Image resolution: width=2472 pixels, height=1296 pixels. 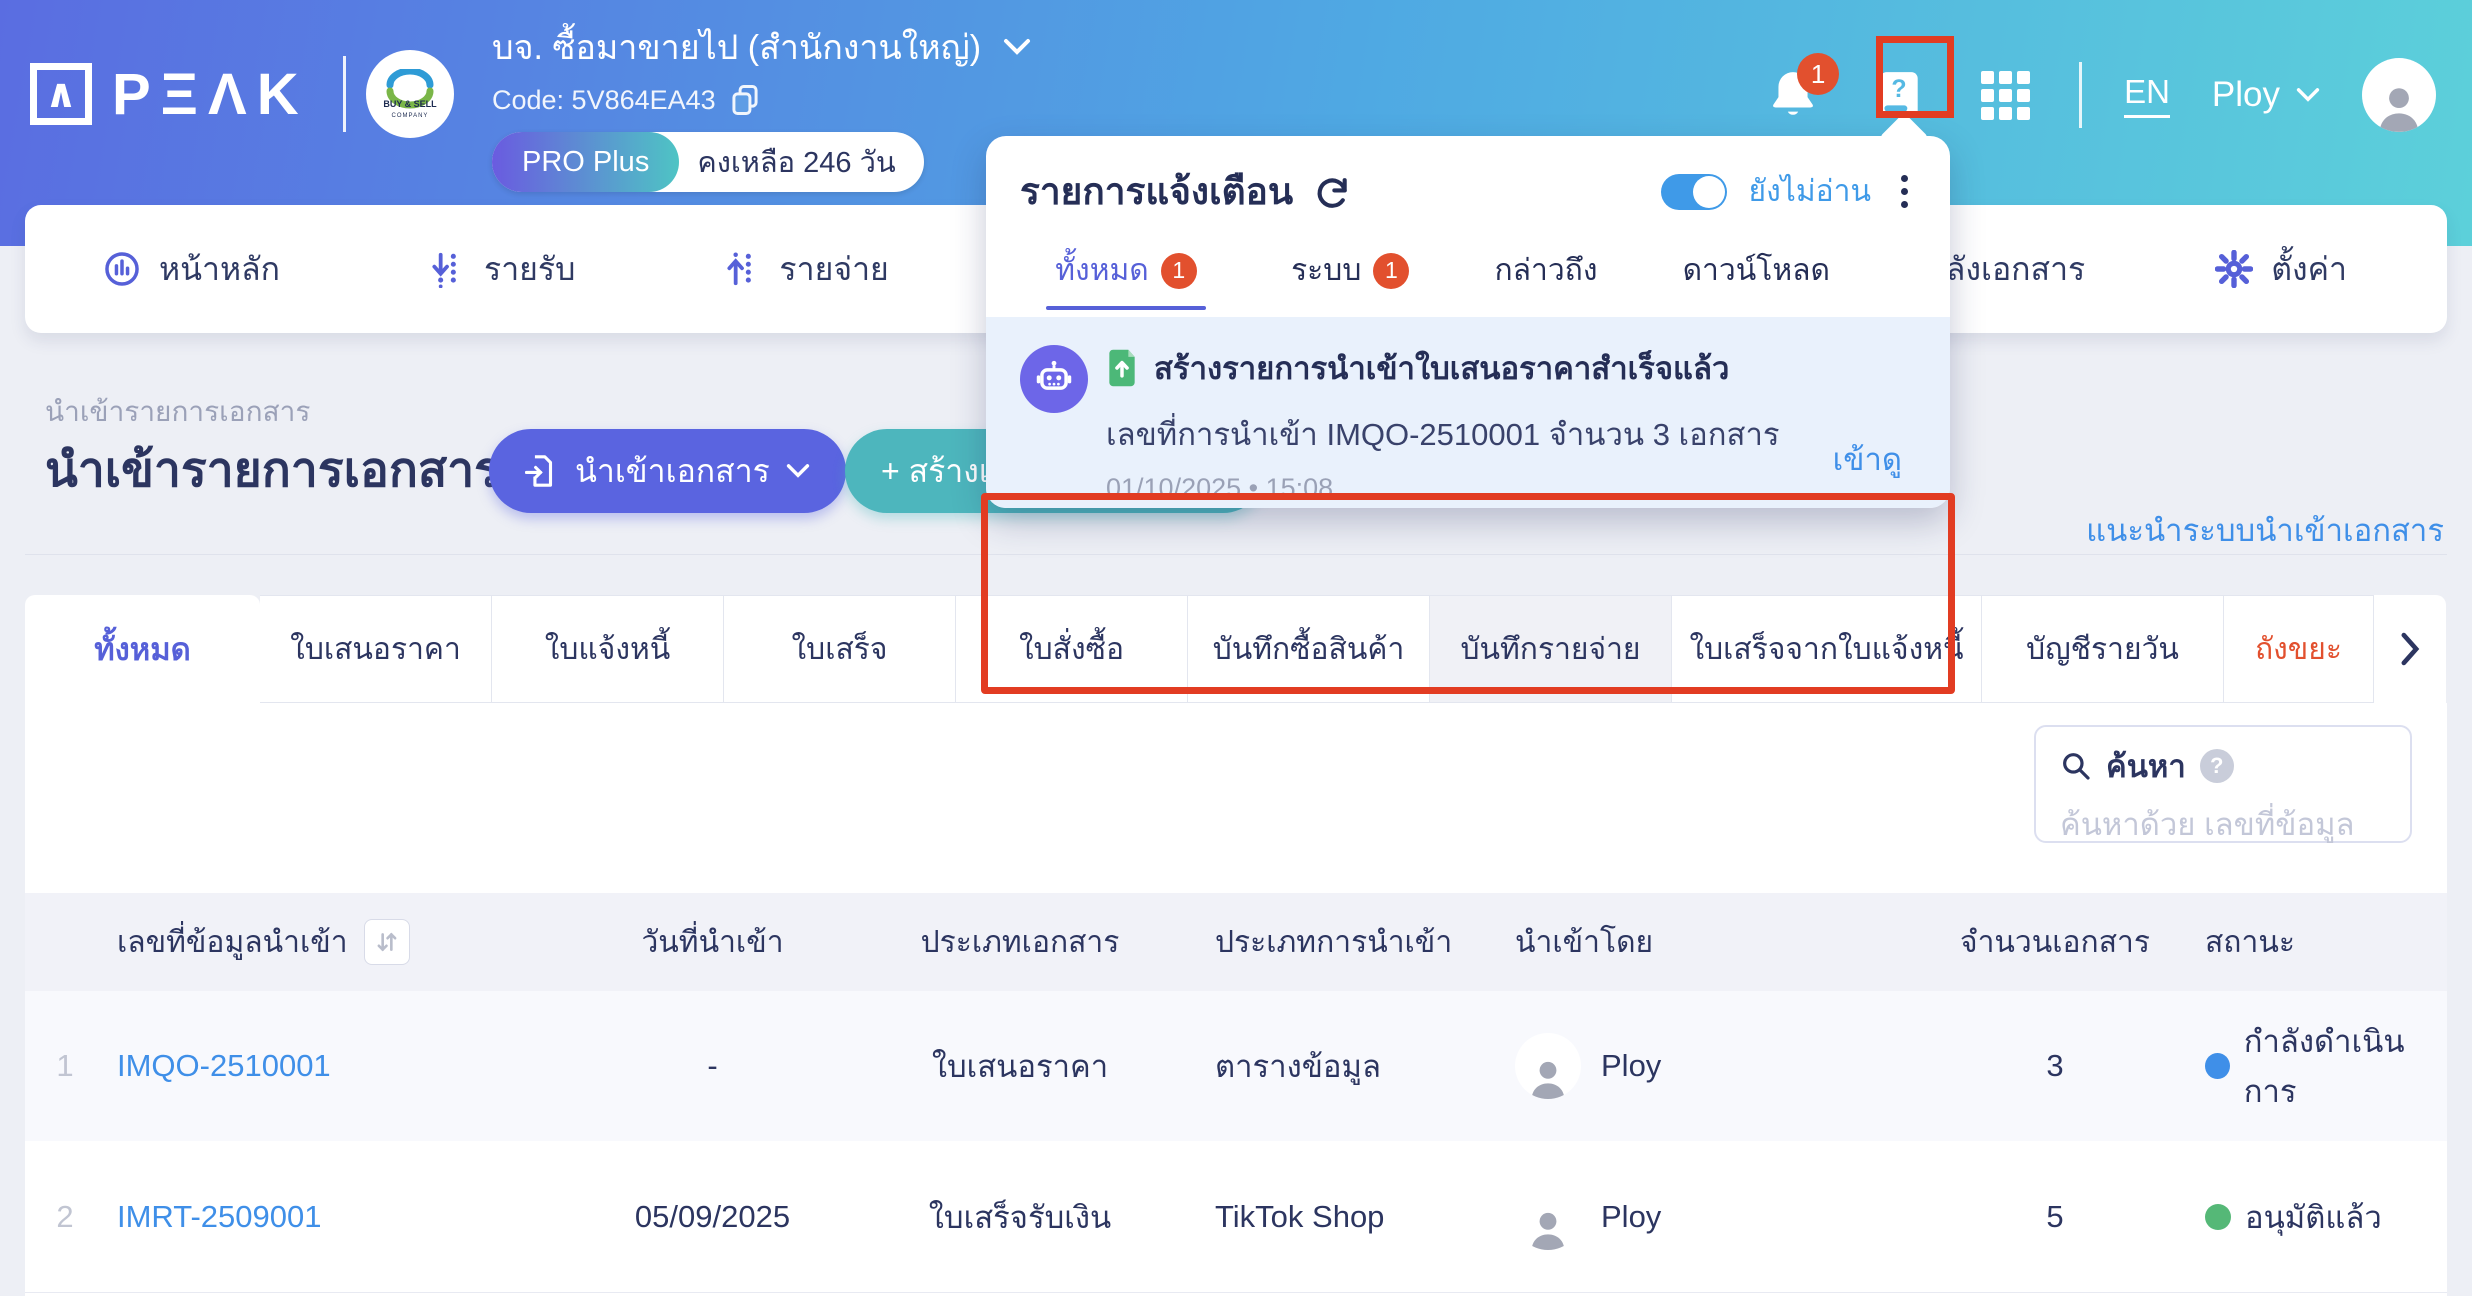 I want to click on language-switcher: EN, so click(x=2147, y=95).